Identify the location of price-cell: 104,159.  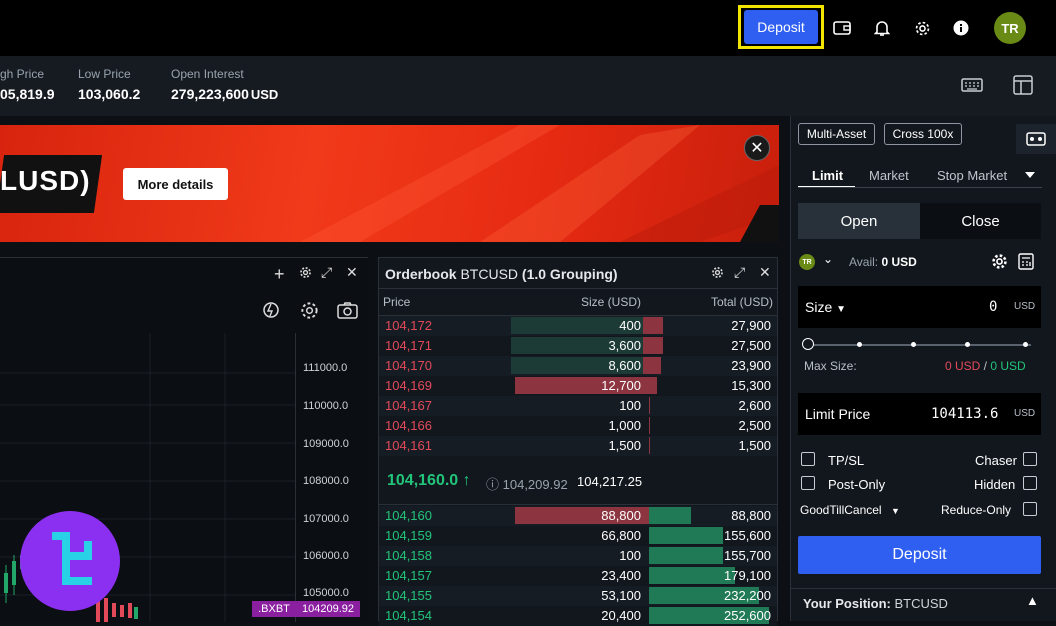
(408, 535).